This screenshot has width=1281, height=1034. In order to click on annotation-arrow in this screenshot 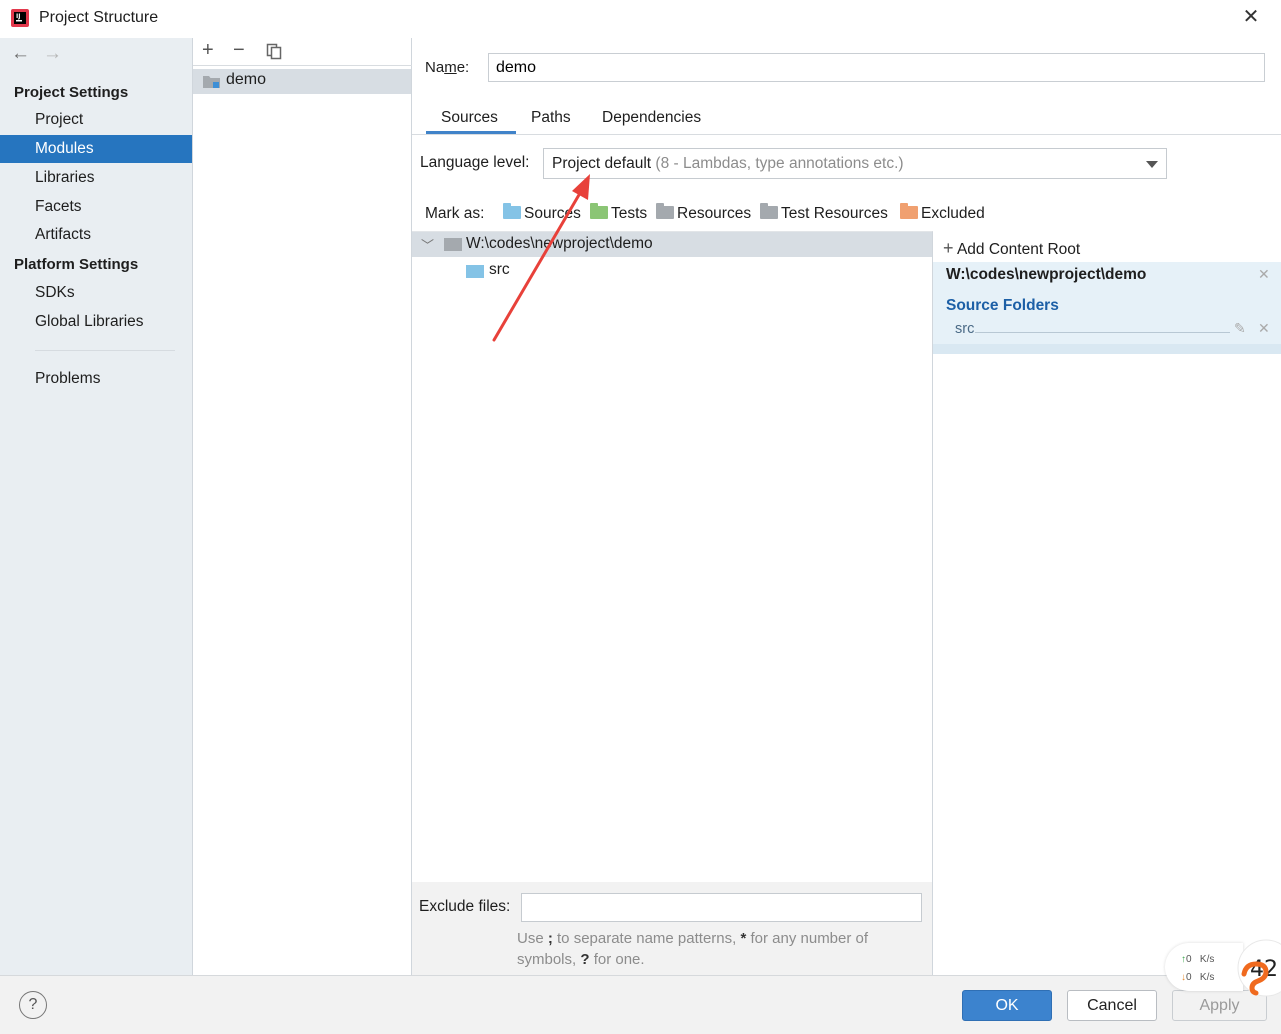, I will do `click(541, 258)`.